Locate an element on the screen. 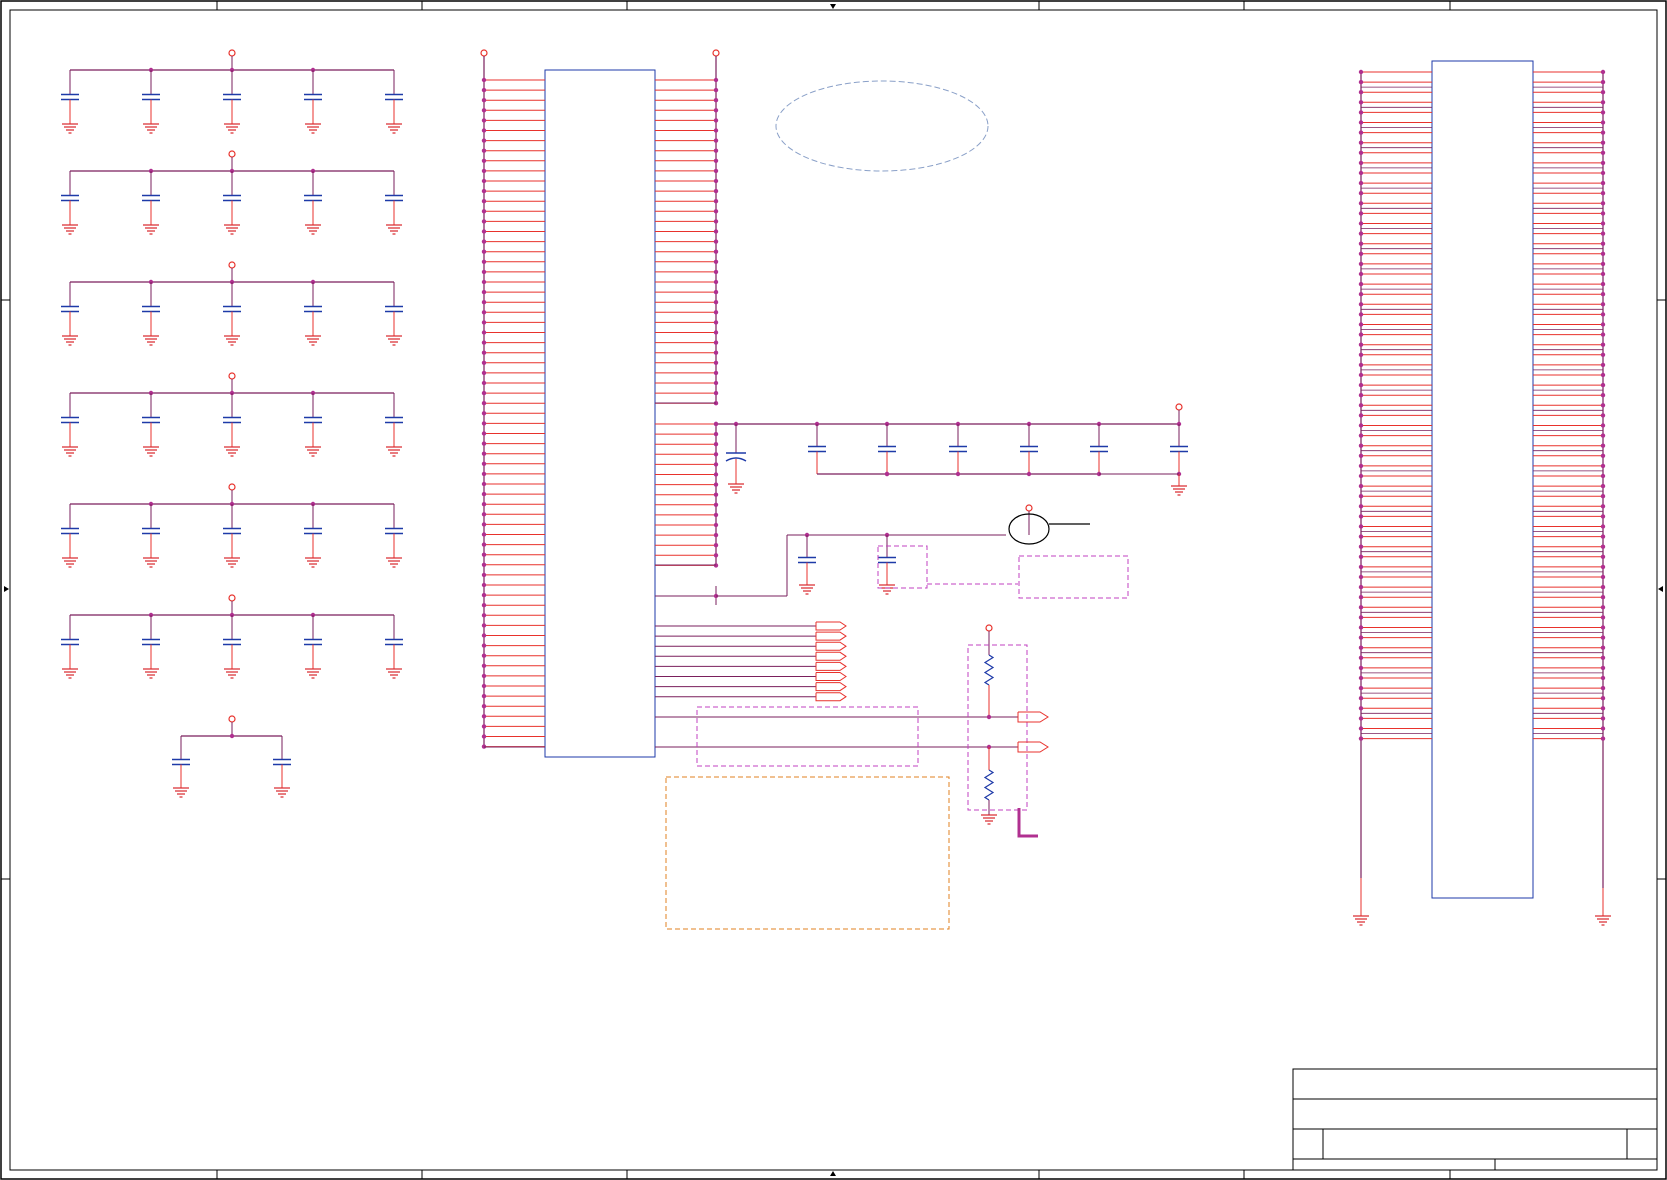 Image resolution: width=1667 pixels, height=1180 pixels. note-ellipse-dashed is located at coordinates (882, 126).